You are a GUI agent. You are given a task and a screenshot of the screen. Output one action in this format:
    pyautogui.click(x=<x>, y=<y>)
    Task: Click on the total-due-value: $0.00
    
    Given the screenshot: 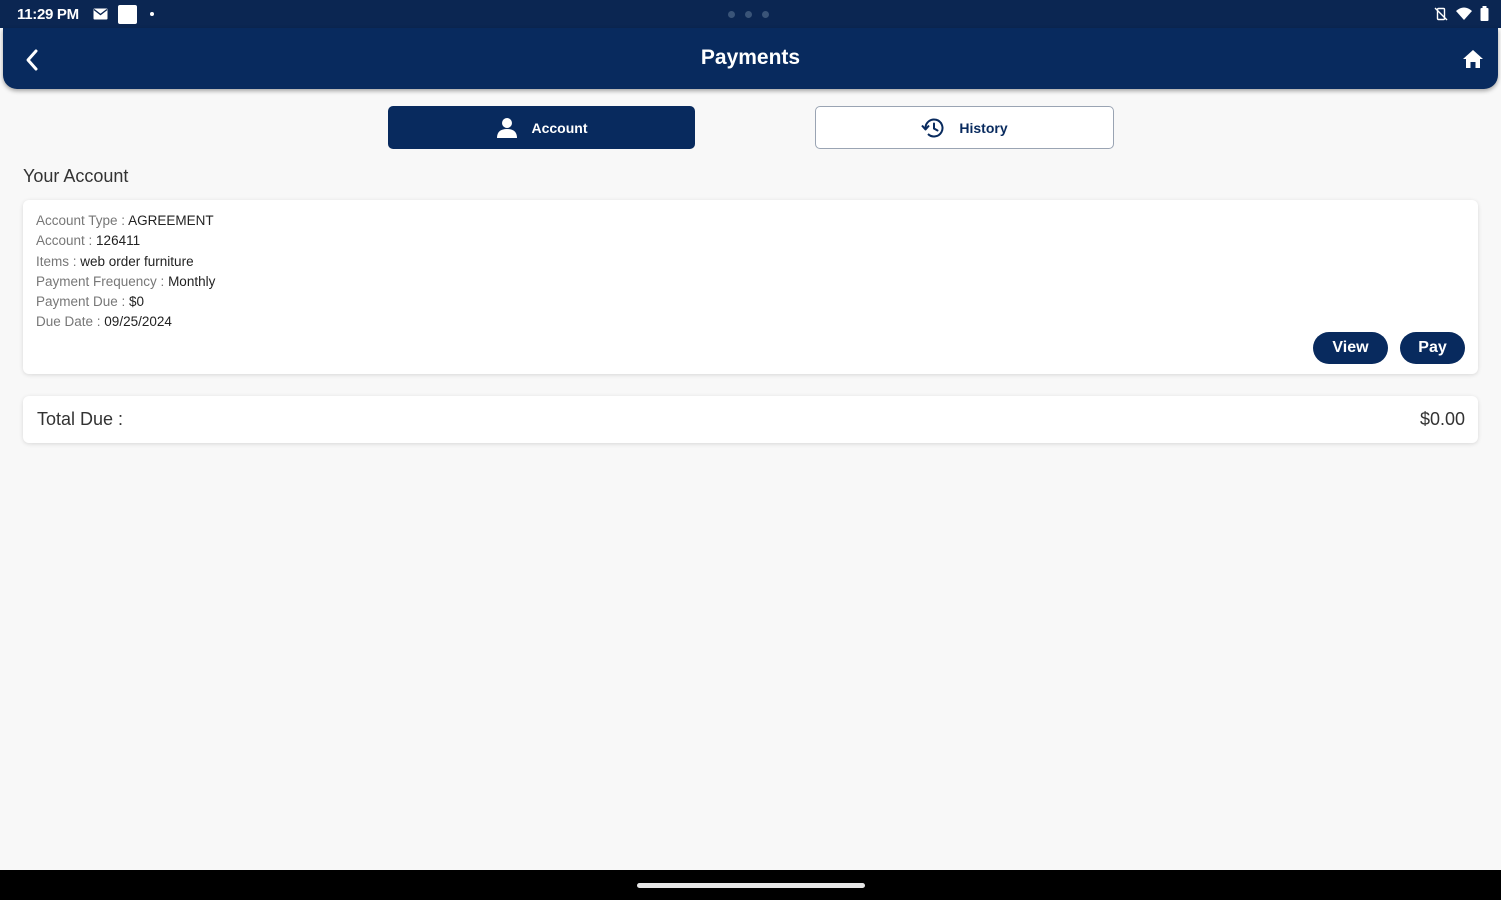 What is the action you would take?
    pyautogui.click(x=1442, y=419)
    